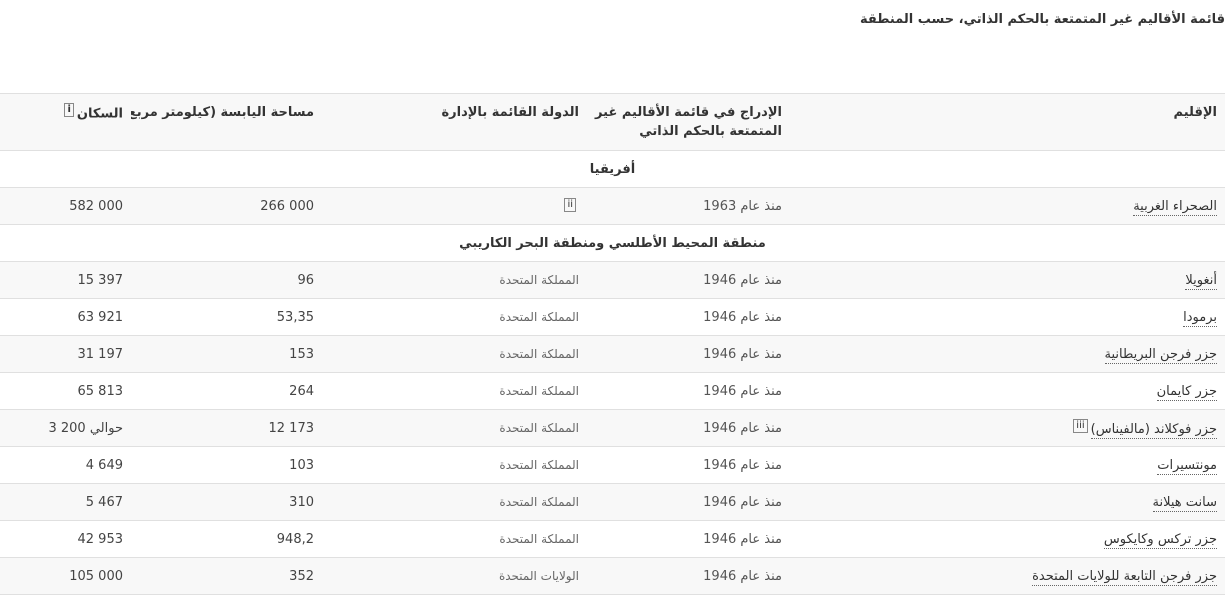 The width and height of the screenshot is (1231, 601). What do you see at coordinates (226, 576) in the screenshot?
I see `area-cell: 352` at bounding box center [226, 576].